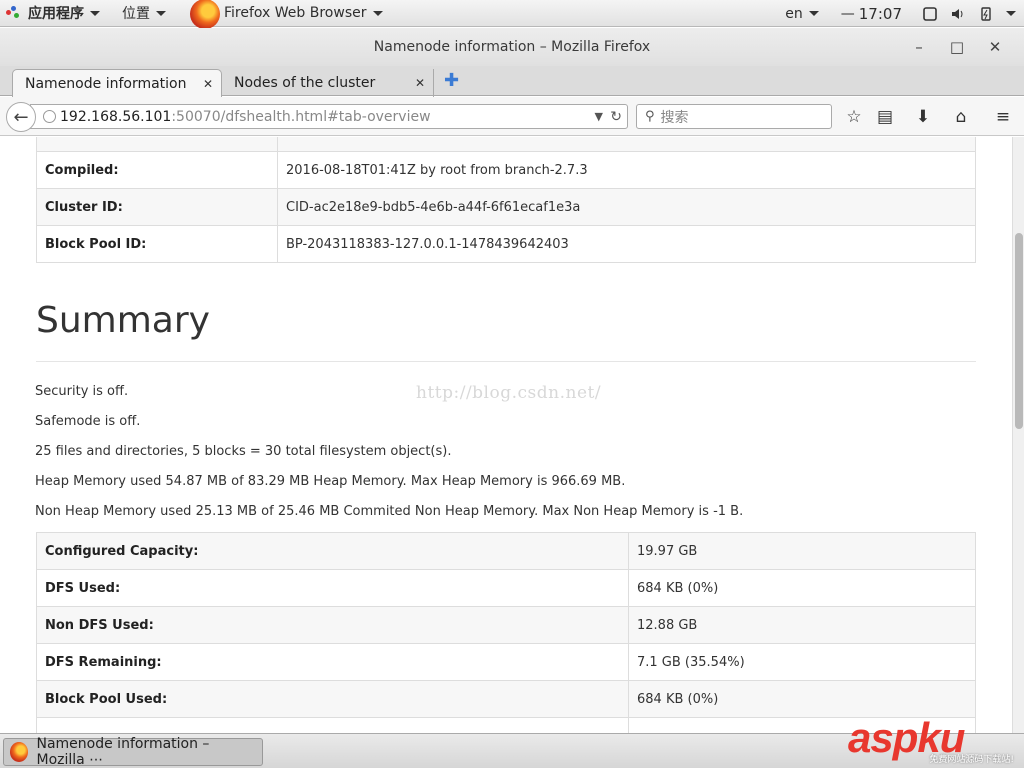  What do you see at coordinates (961, 117) in the screenshot?
I see `home-icon: ⌂` at bounding box center [961, 117].